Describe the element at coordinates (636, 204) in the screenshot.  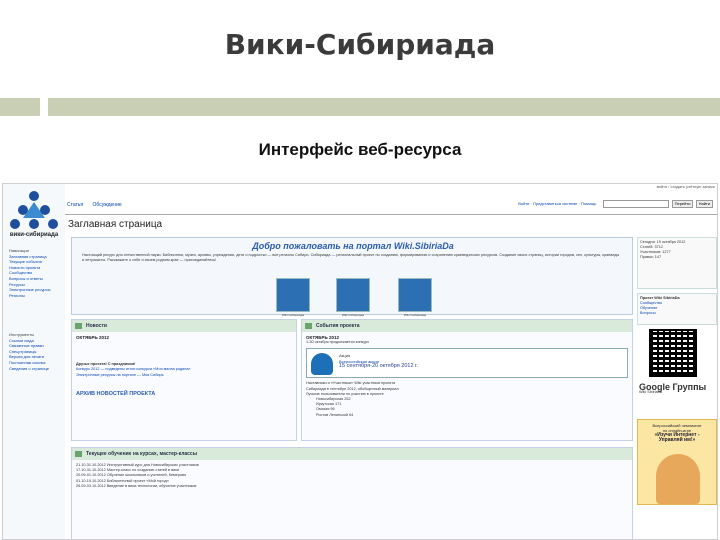
I see `search-input` at that location.